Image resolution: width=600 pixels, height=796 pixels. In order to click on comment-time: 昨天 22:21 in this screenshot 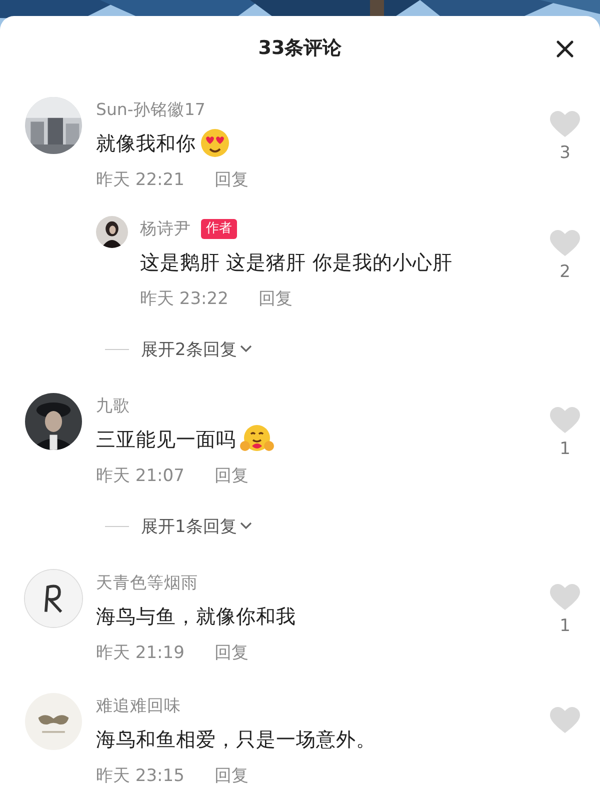, I will do `click(140, 180)`.